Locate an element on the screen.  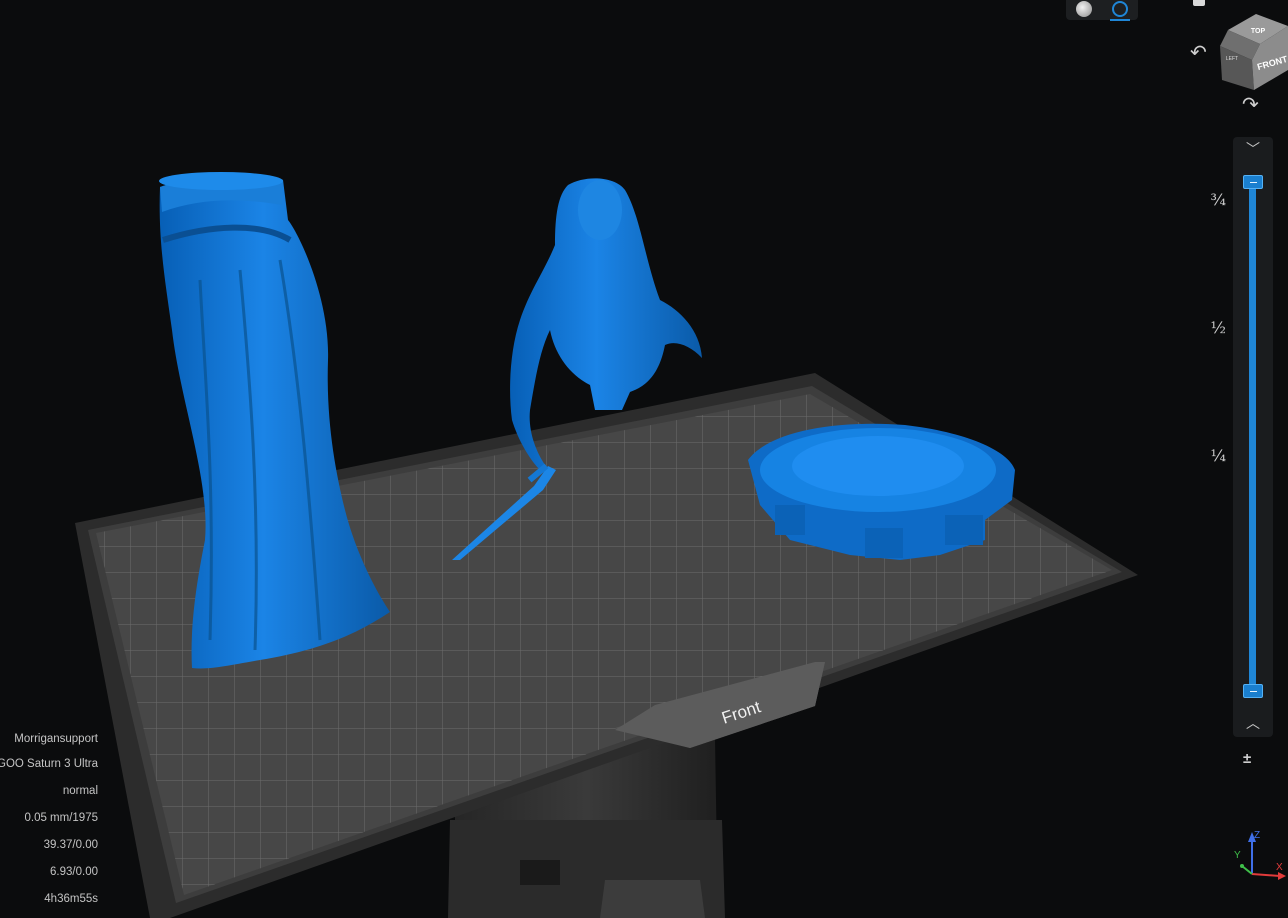
view-cube-left-label: LEFT is located at coordinates (1232, 59).